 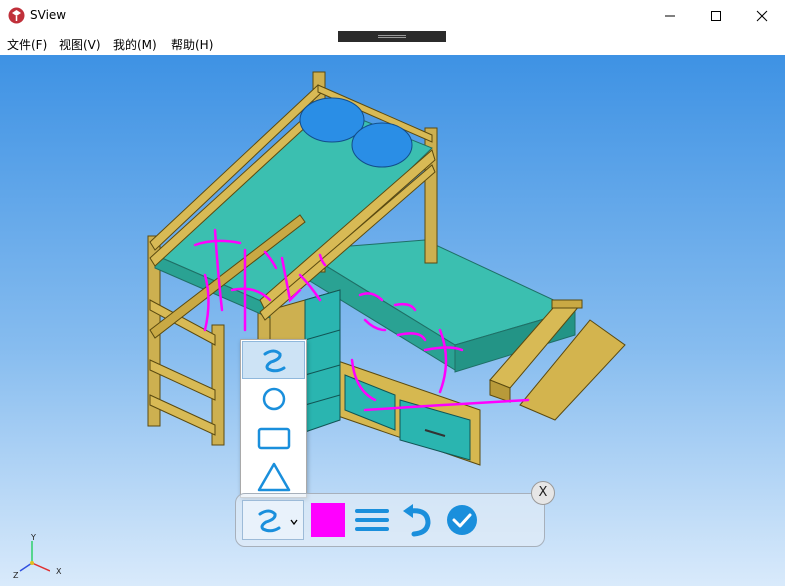 I want to click on minimize-icon, so click(x=670, y=15).